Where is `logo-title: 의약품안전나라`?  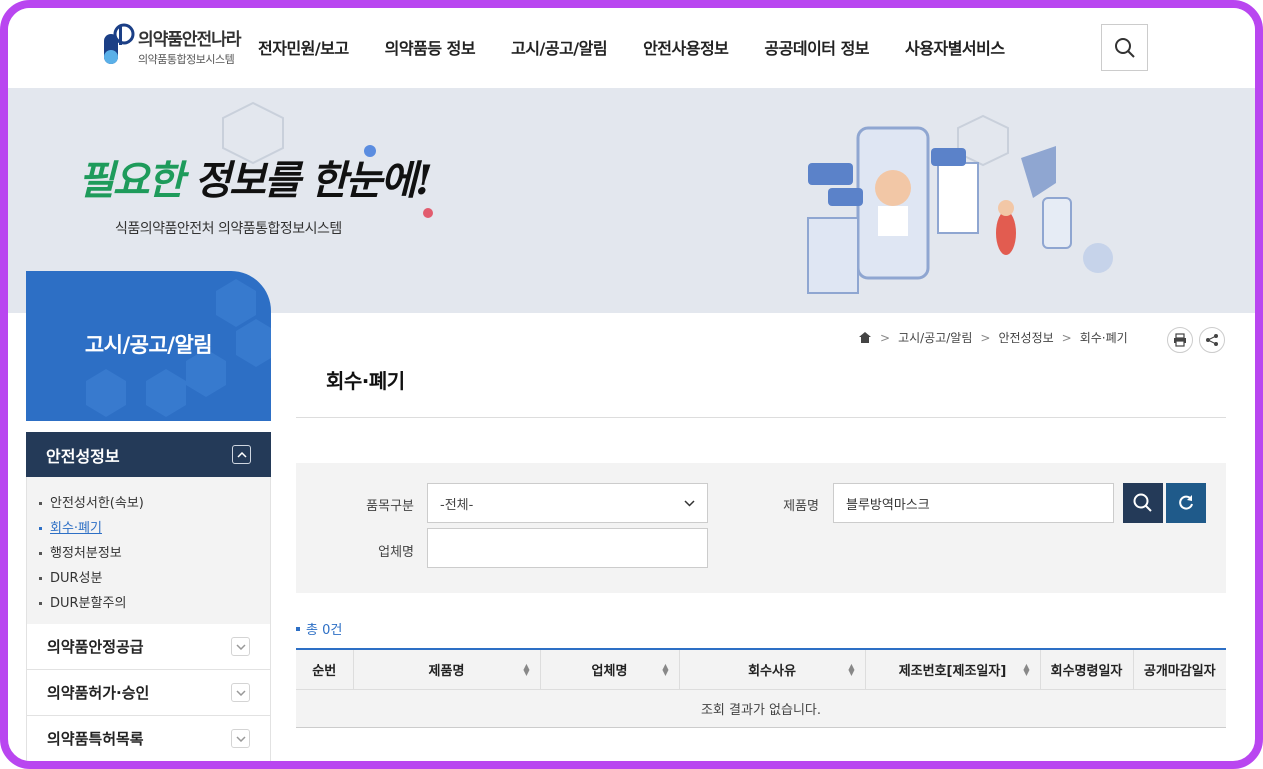
logo-title: 의약품안전나라 is located at coordinates (189, 40).